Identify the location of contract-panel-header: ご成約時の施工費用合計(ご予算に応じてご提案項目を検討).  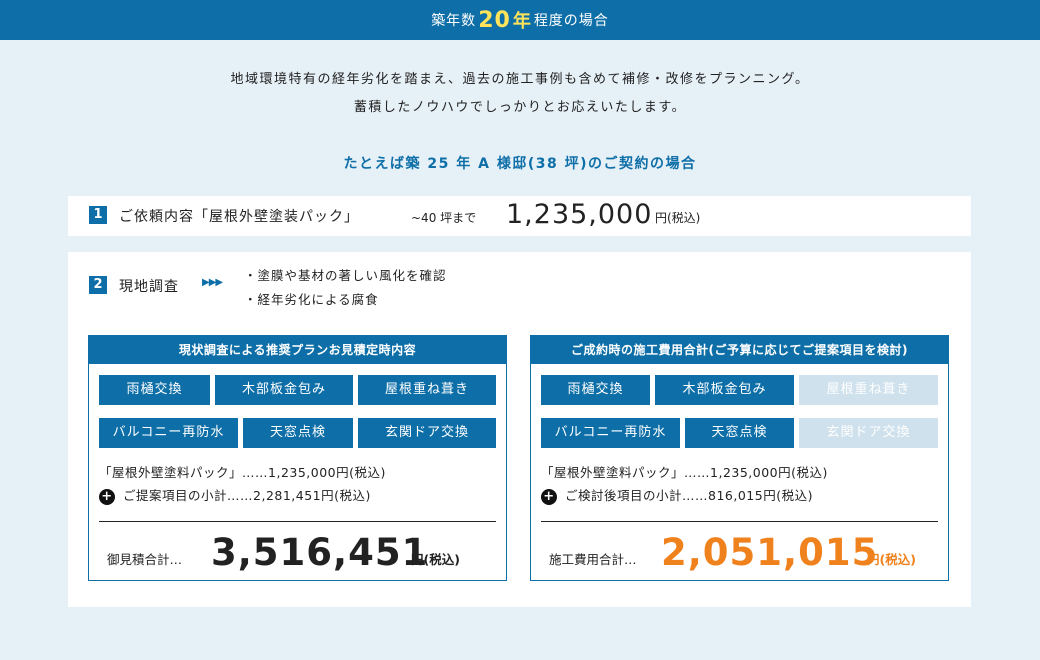
(739, 350).